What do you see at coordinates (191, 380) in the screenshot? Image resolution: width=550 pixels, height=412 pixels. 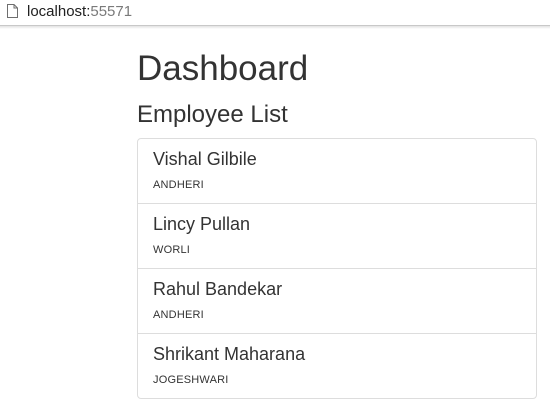 I see `employee-location: JOGESHWARI` at bounding box center [191, 380].